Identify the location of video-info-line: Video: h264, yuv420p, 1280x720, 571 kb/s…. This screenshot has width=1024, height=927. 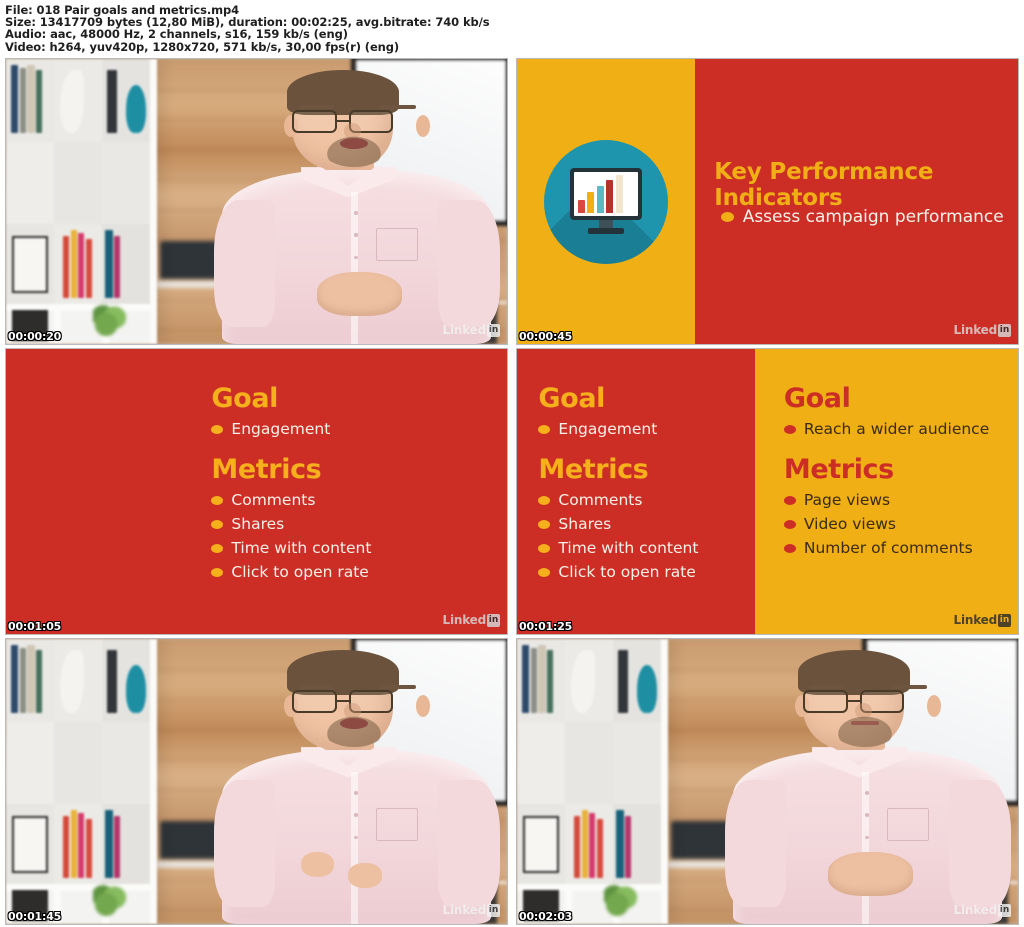
(202, 46).